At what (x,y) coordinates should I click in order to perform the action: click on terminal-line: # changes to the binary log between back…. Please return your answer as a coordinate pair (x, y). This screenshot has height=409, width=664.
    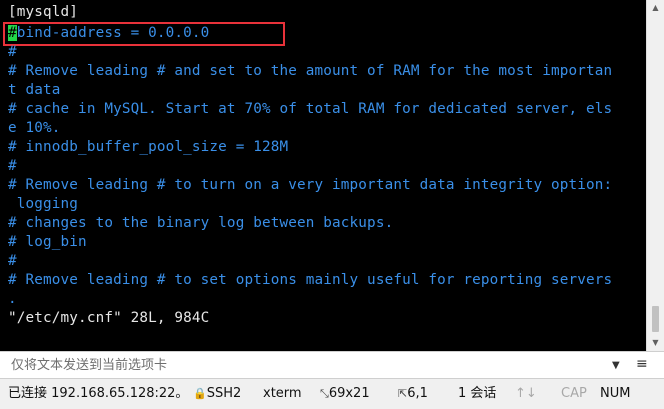
    Looking at the image, I should click on (201, 223).